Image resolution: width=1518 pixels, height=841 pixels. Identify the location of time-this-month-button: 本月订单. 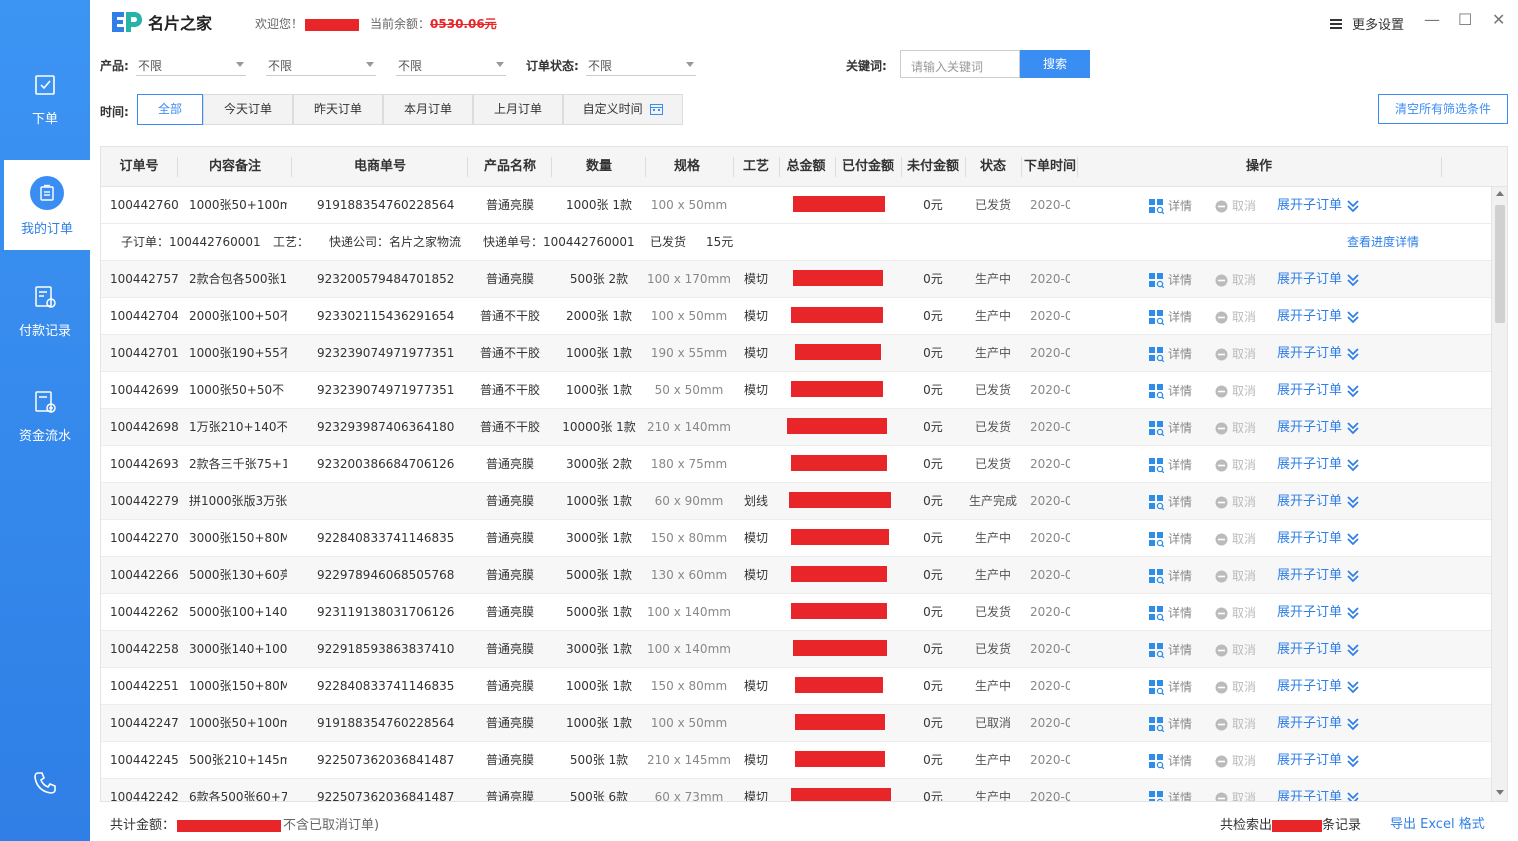
(428, 109).